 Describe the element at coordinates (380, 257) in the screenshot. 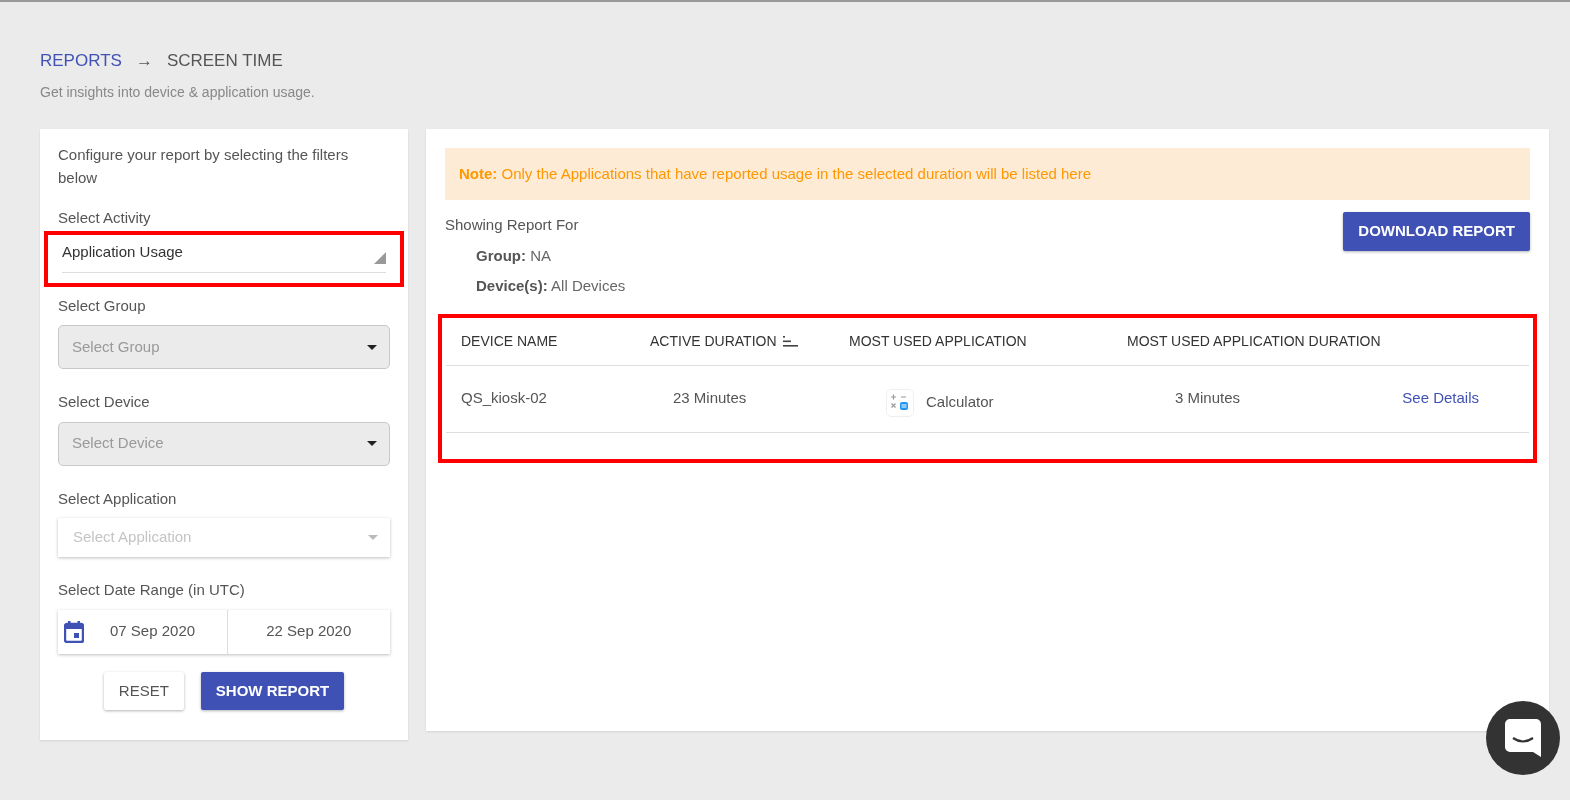

I see `corner-triangle-icon` at that location.